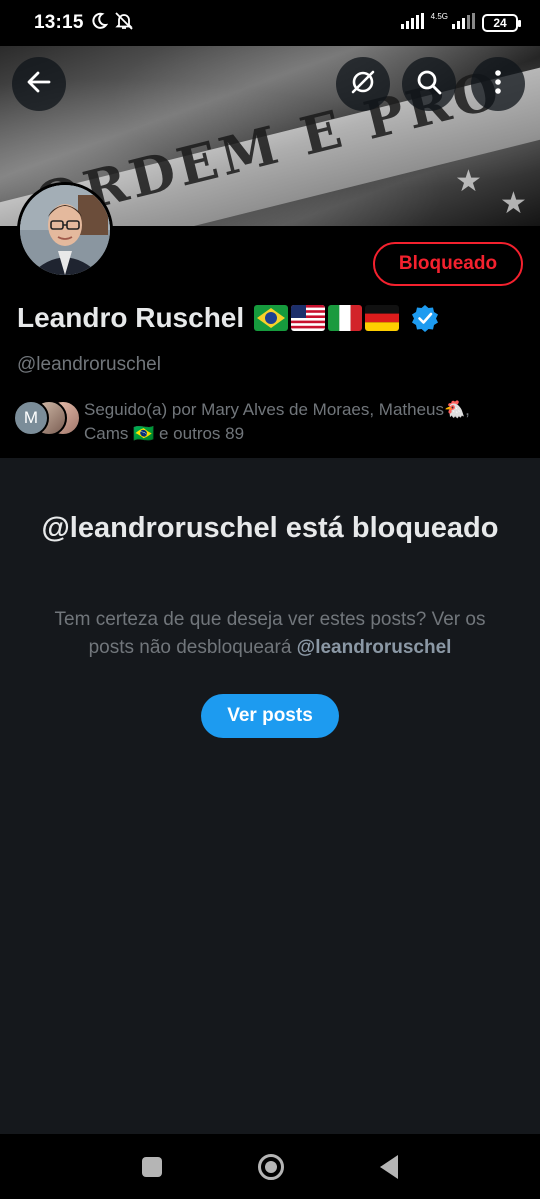  I want to click on back-icon, so click(389, 1166).